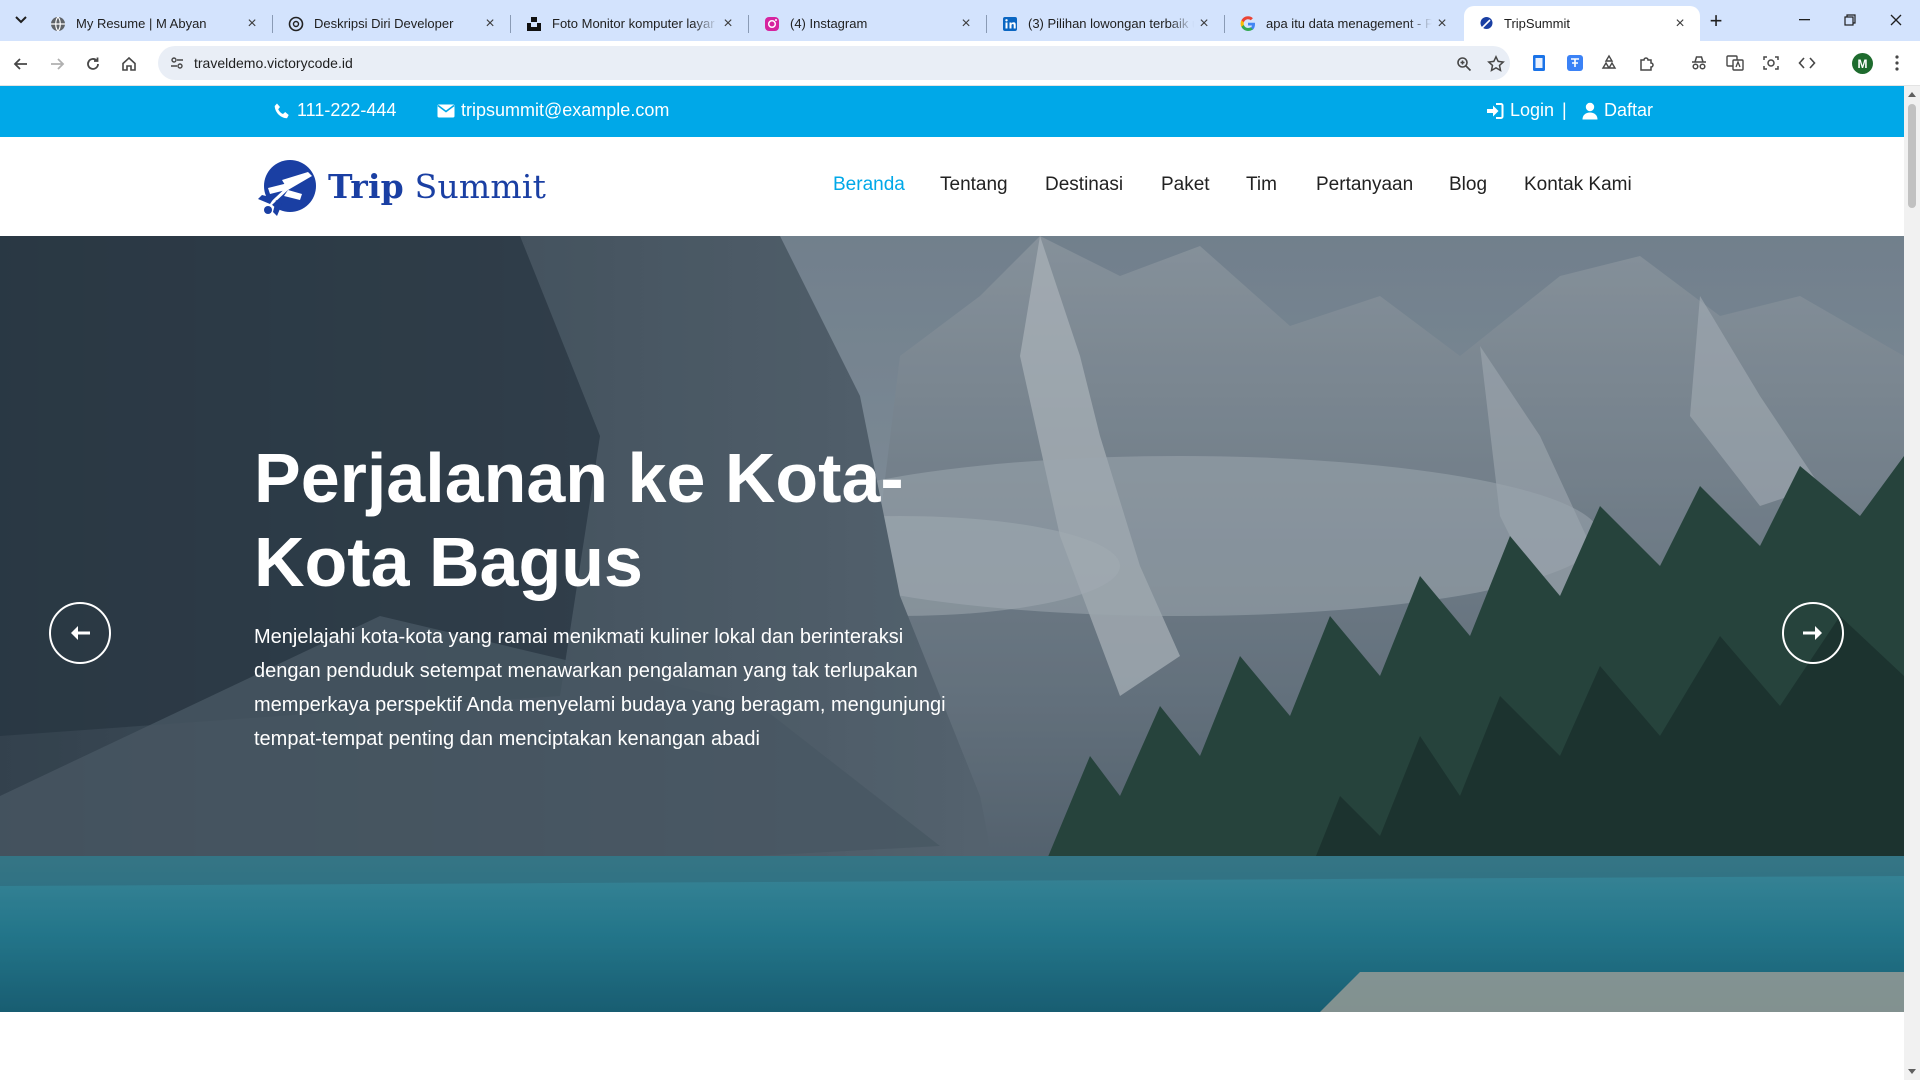 The height and width of the screenshot is (1080, 1920). I want to click on screenshot-icon, so click(1771, 63).